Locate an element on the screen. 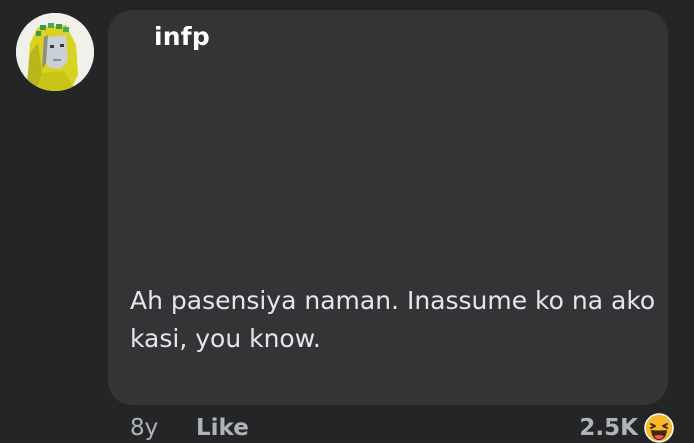 This screenshot has width=694, height=443. comment-author-name: infp is located at coordinates (182, 36).